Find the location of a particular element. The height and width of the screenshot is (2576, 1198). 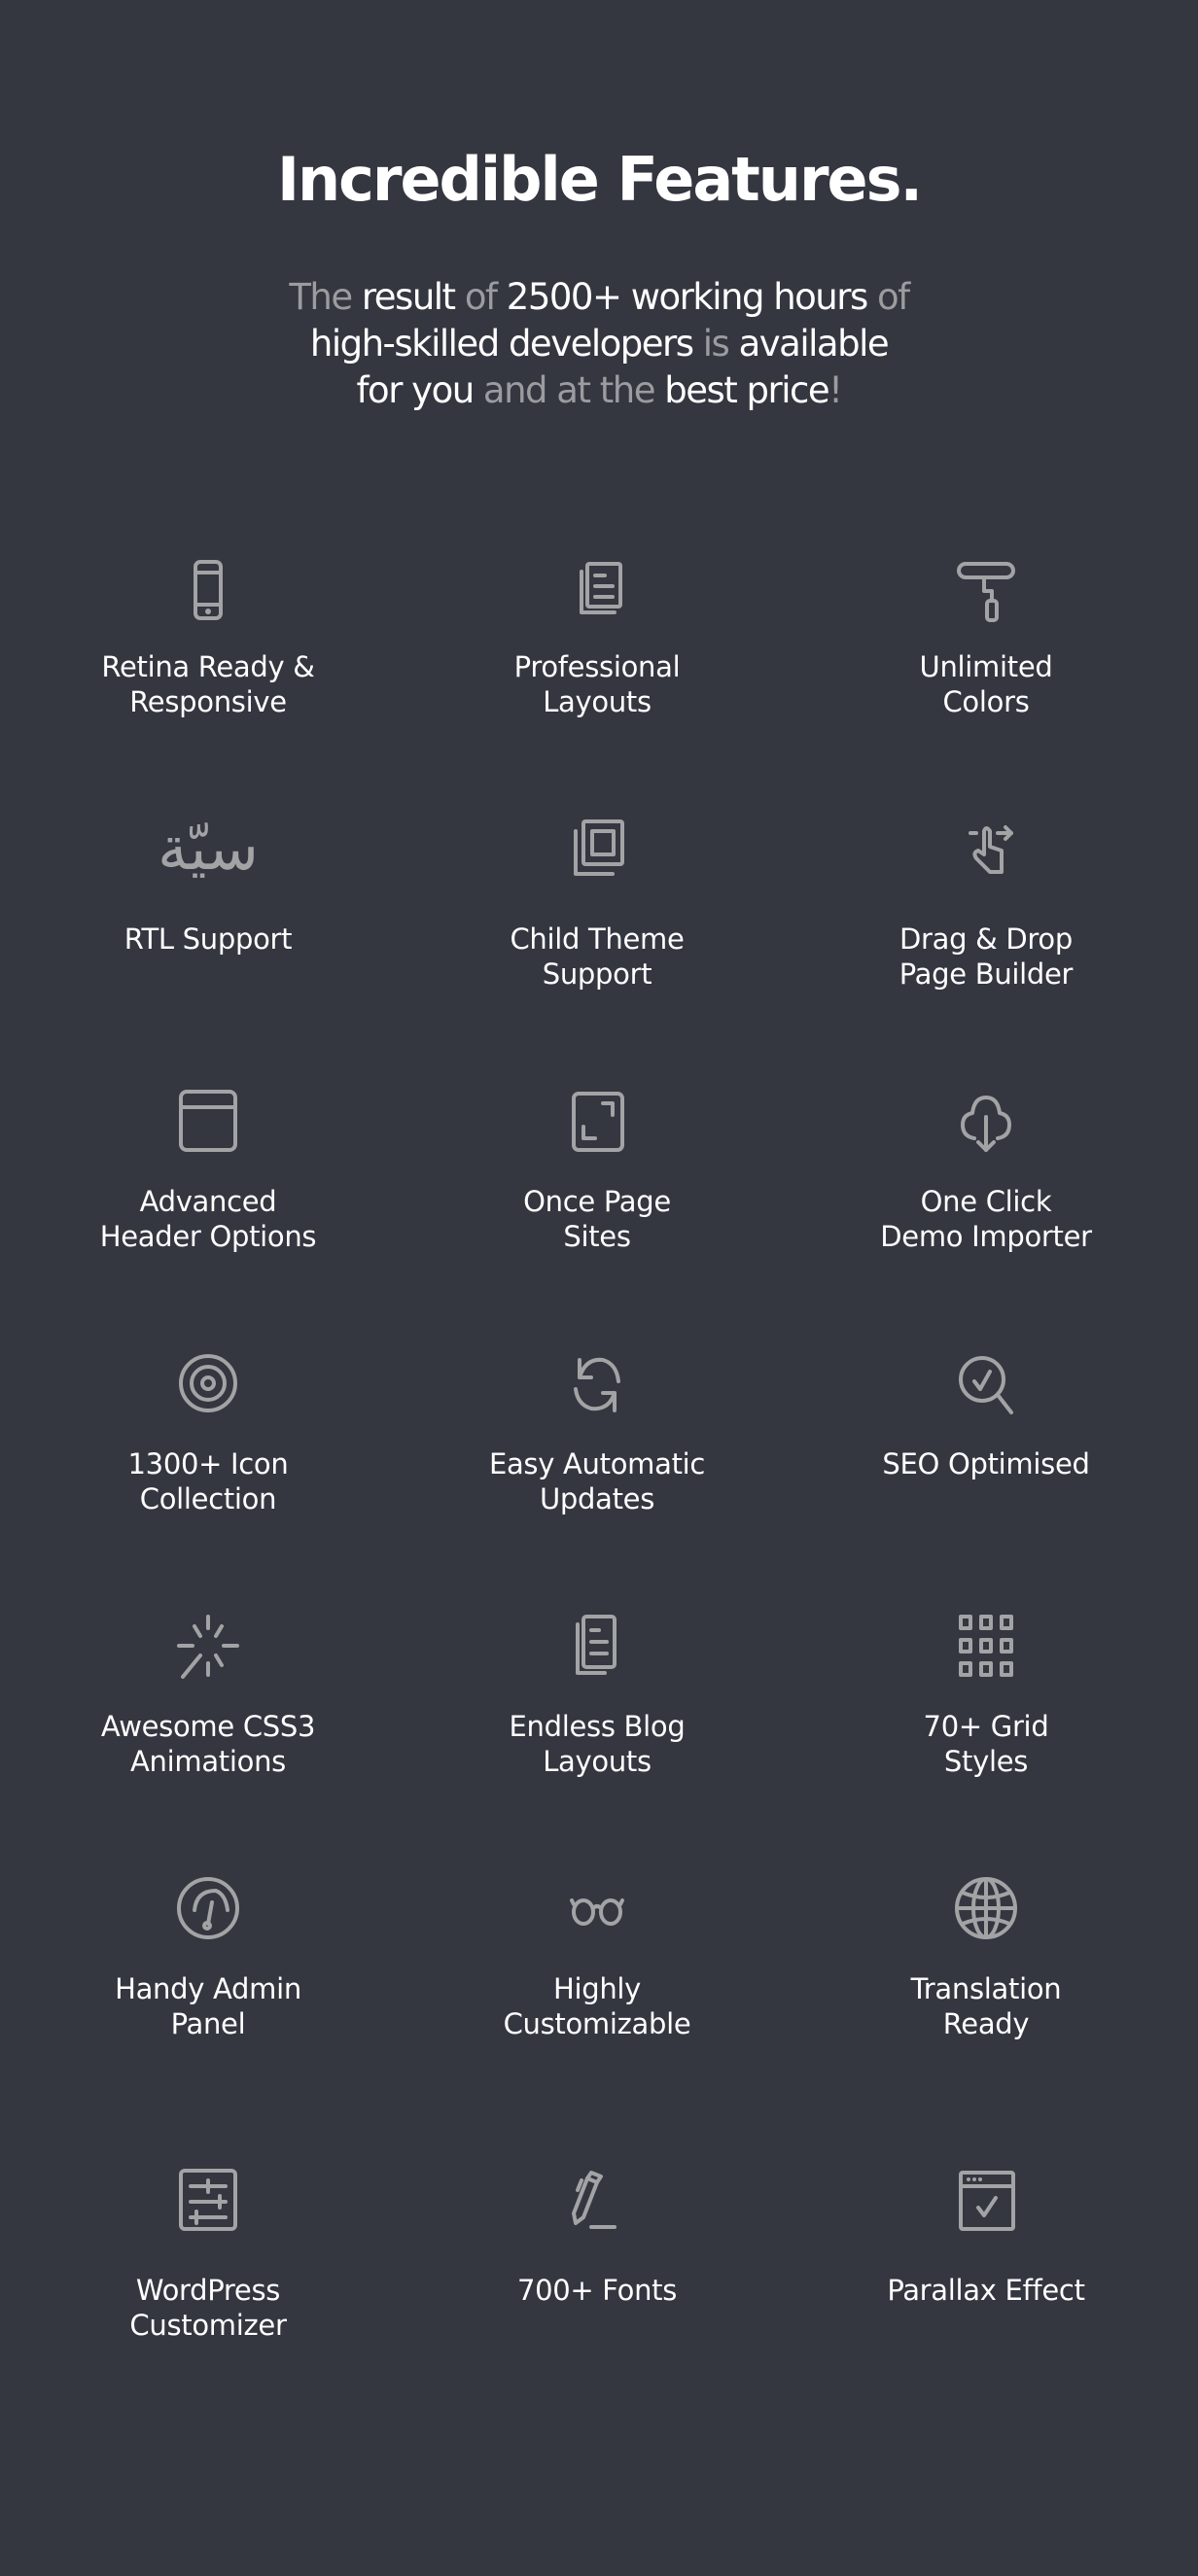

target-icon is located at coordinates (208, 1383).